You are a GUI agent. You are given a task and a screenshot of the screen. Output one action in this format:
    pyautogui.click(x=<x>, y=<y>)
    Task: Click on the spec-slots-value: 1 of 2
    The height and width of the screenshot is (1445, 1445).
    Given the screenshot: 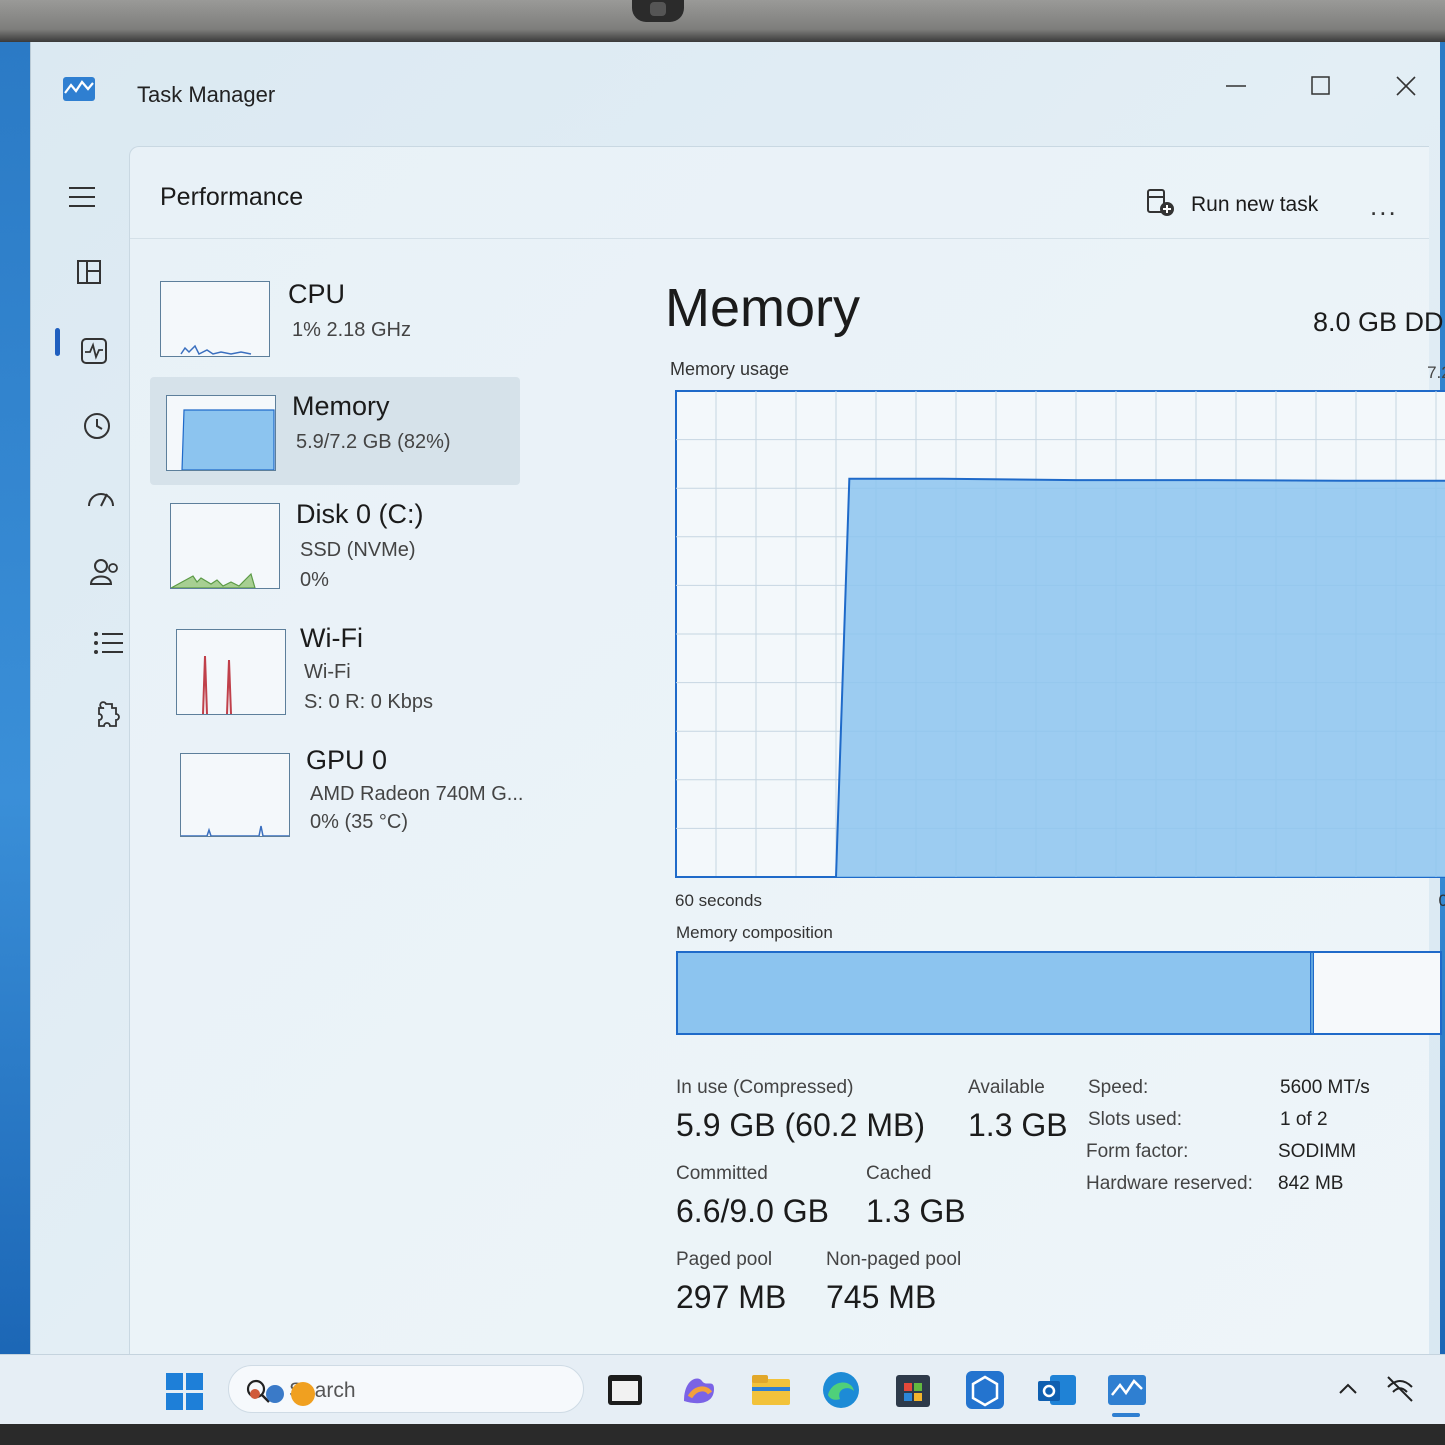 What is the action you would take?
    pyautogui.click(x=1304, y=1119)
    